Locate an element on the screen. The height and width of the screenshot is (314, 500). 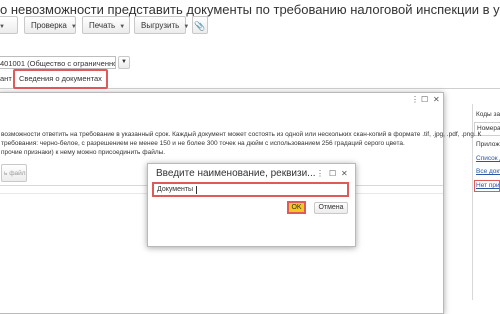
name-input: Документы is located at coordinates (250, 189).